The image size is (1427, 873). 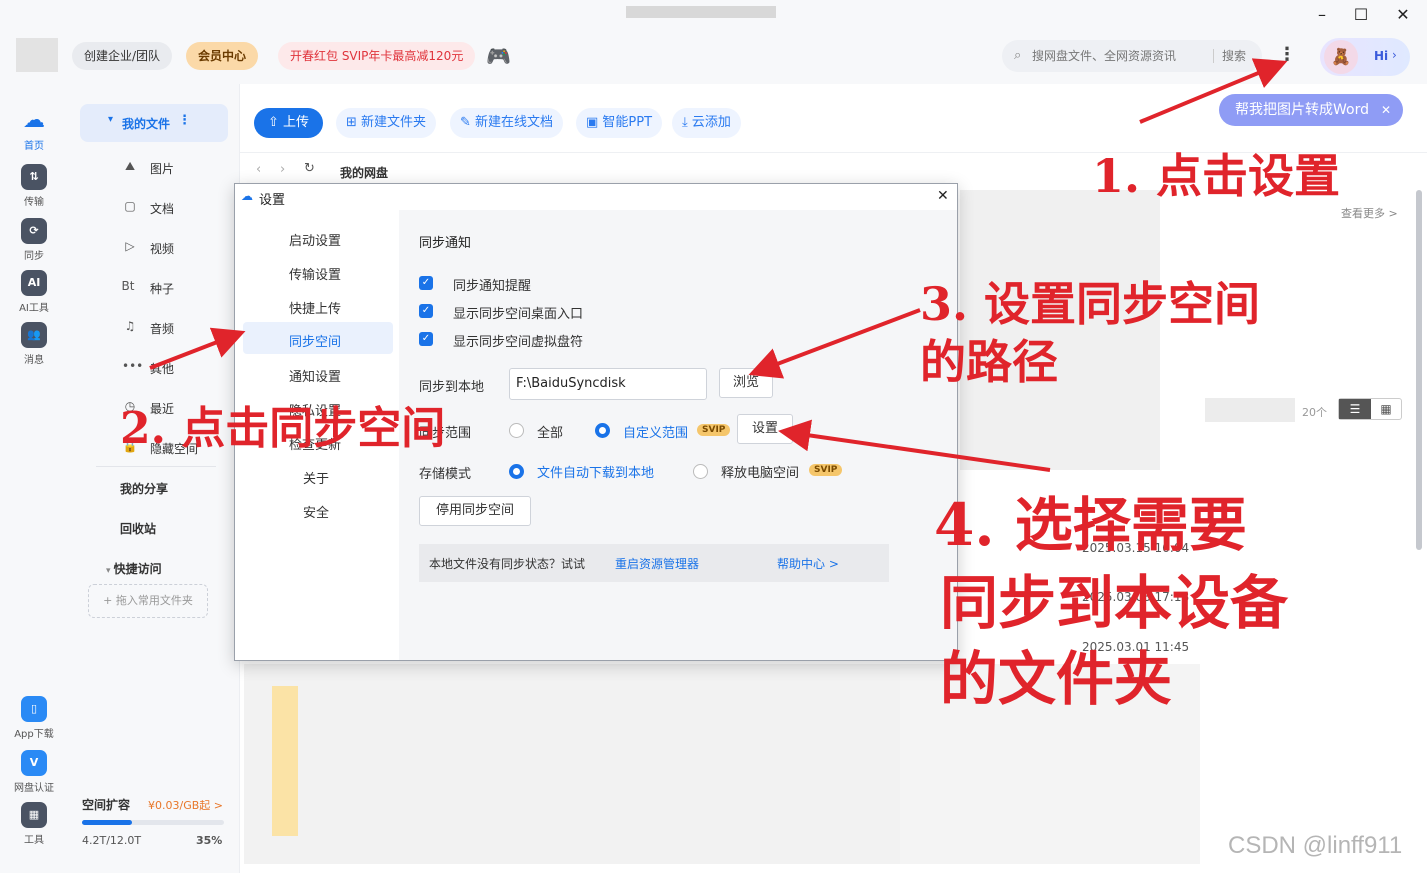 I want to click on annotation-step1: 1. 点击设置, so click(x=1216, y=176).